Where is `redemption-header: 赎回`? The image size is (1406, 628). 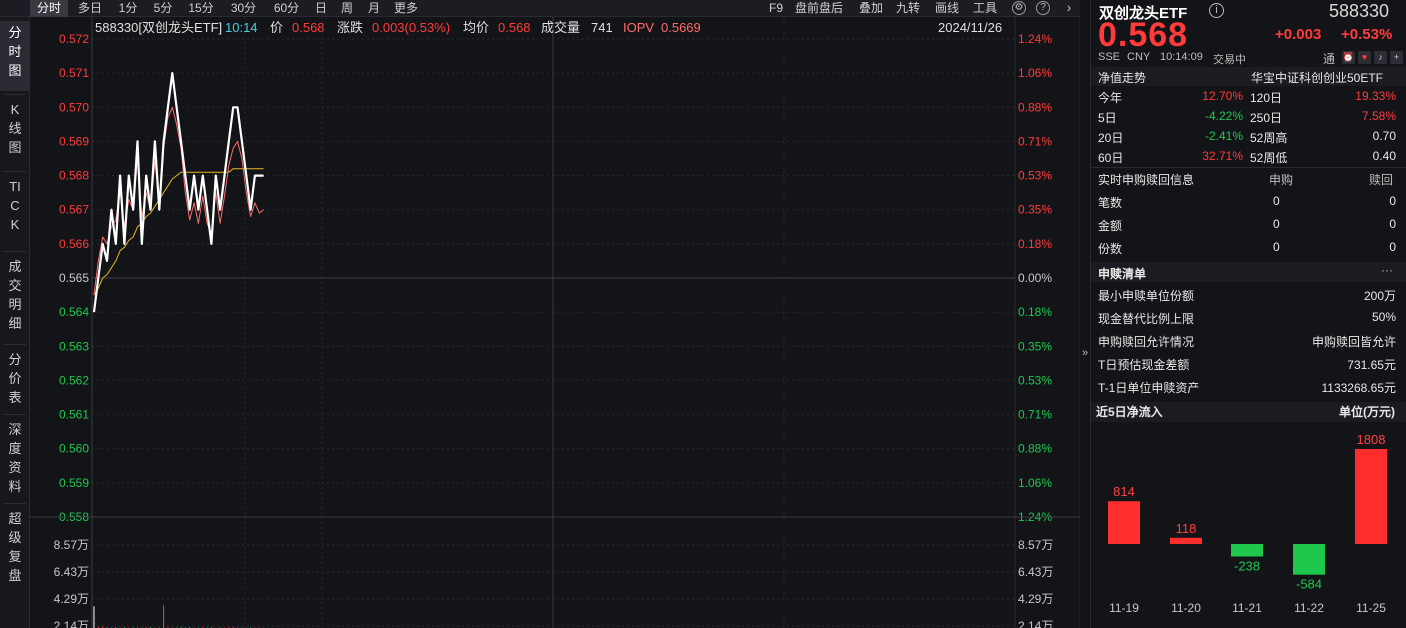
redemption-header: 赎回 is located at coordinates (1381, 180).